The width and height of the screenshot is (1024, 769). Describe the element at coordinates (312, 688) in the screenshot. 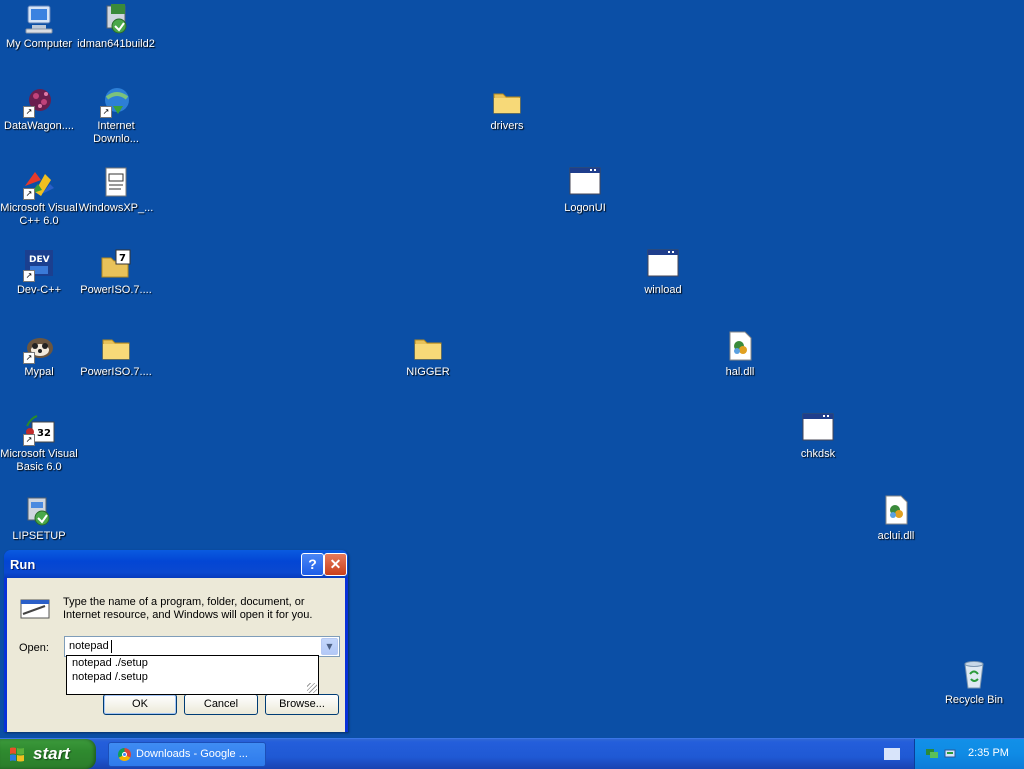

I see `resize-grip-icon` at that location.